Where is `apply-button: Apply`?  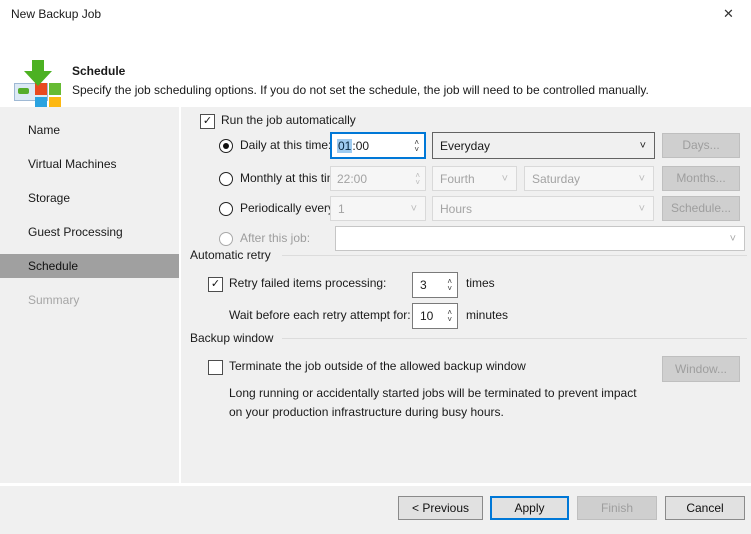
apply-button: Apply is located at coordinates (529, 508).